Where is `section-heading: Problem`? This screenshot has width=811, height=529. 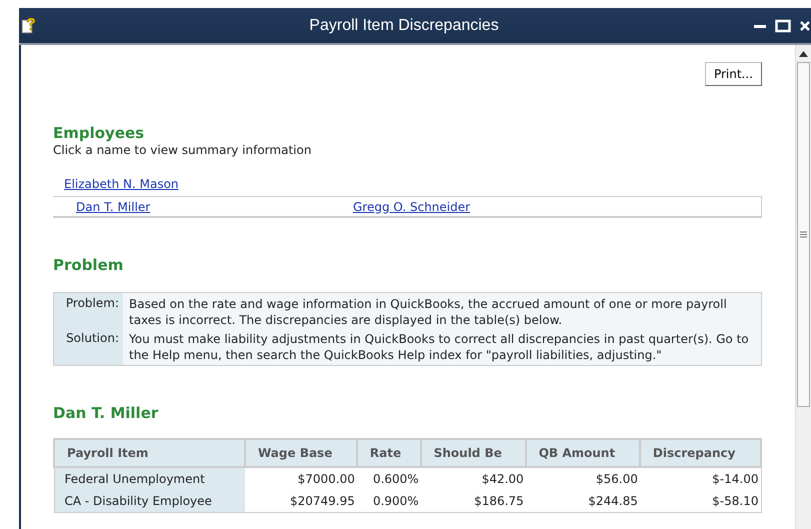
section-heading: Problem is located at coordinates (88, 265).